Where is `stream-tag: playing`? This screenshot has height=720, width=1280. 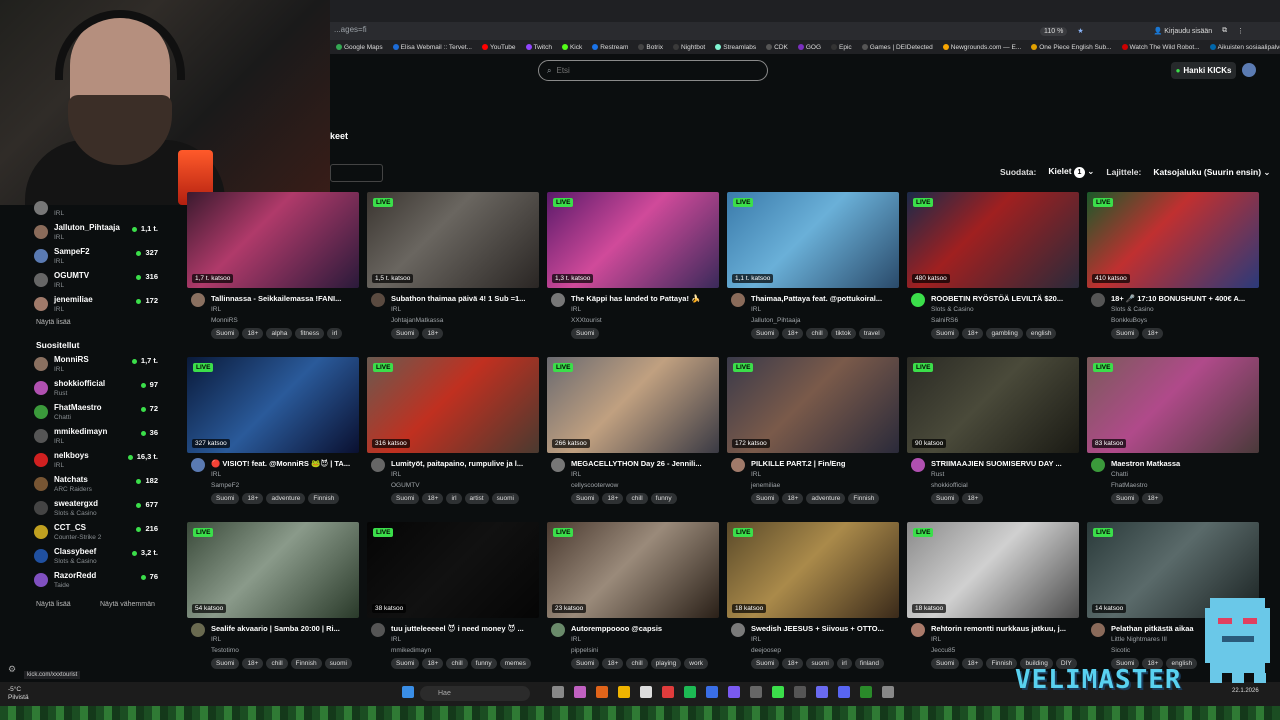 stream-tag: playing is located at coordinates (666, 663).